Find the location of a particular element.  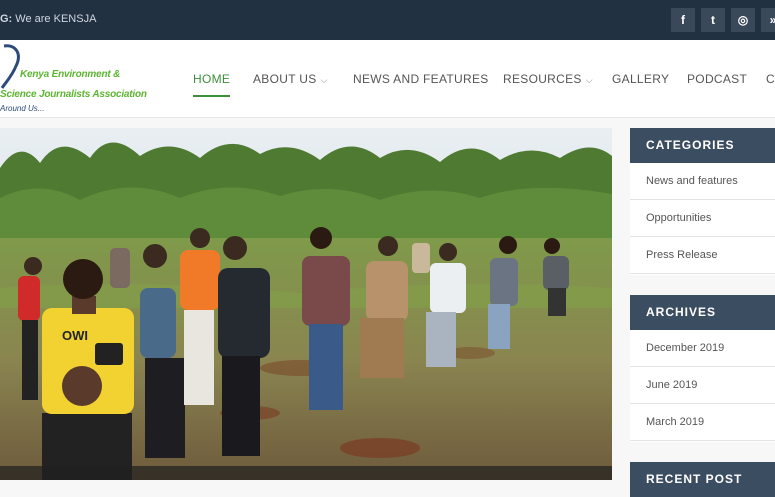

categories-title: CATEGORIES is located at coordinates (702, 145).